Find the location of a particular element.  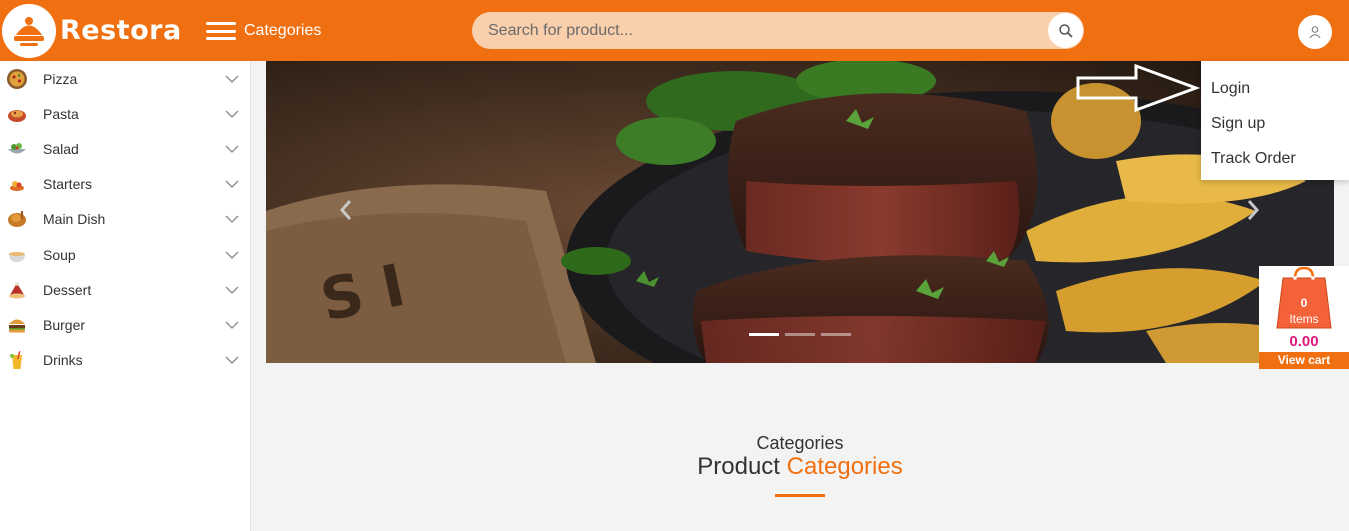

section-title-main: Product is located at coordinates (738, 466).